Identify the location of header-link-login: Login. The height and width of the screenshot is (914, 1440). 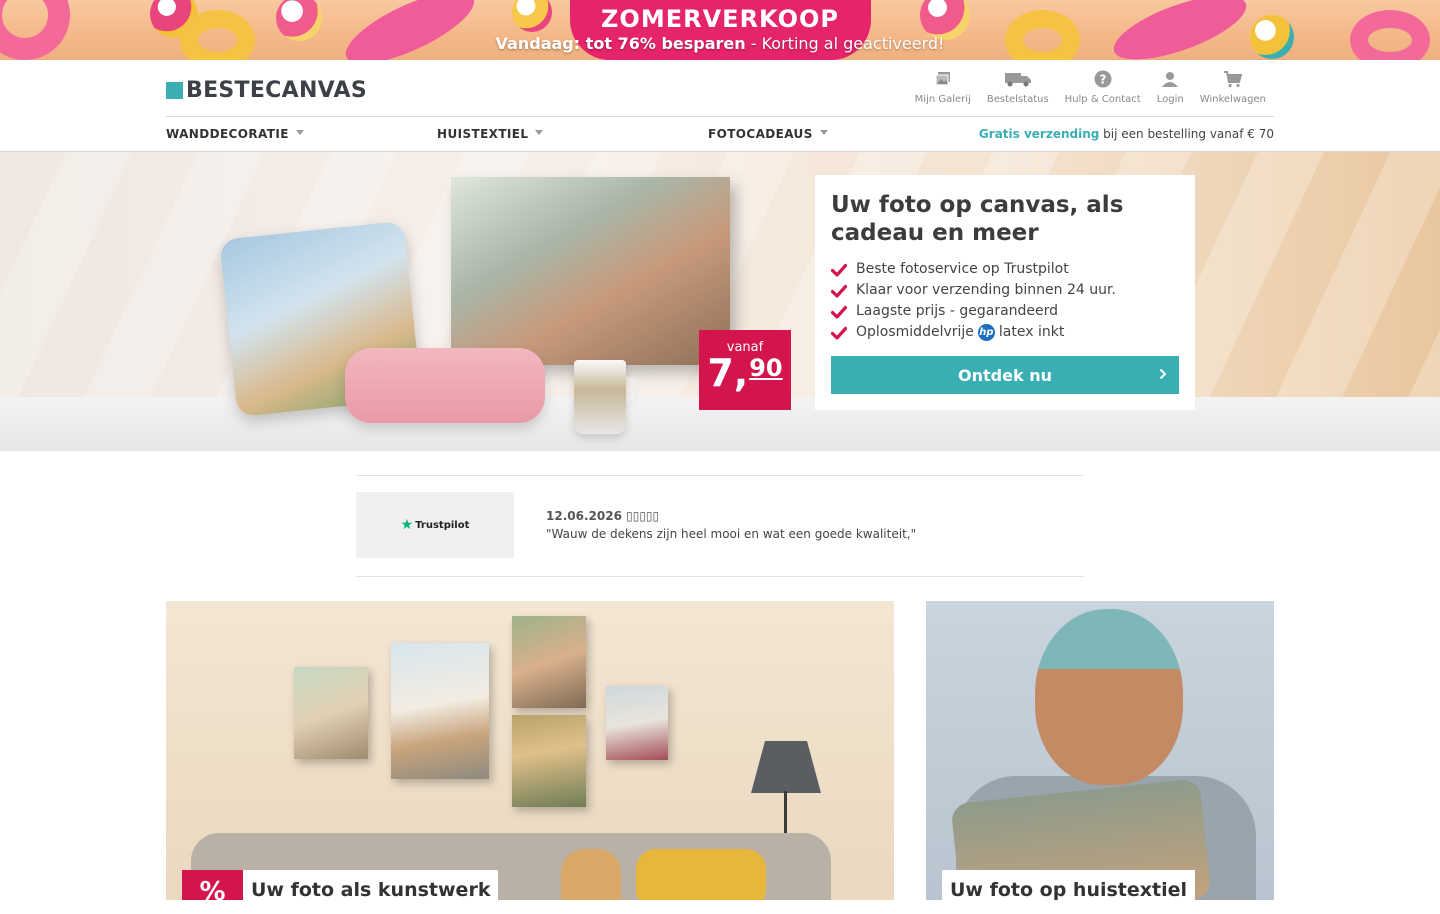
(1170, 86).